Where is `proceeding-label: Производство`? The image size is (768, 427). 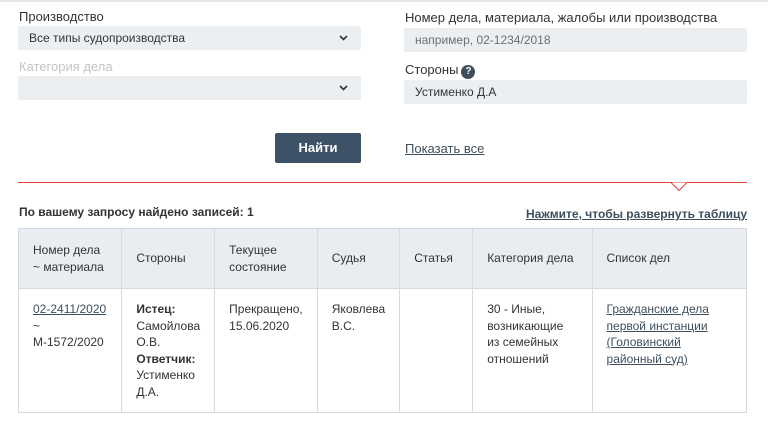
proceeding-label: Производство is located at coordinates (61, 16).